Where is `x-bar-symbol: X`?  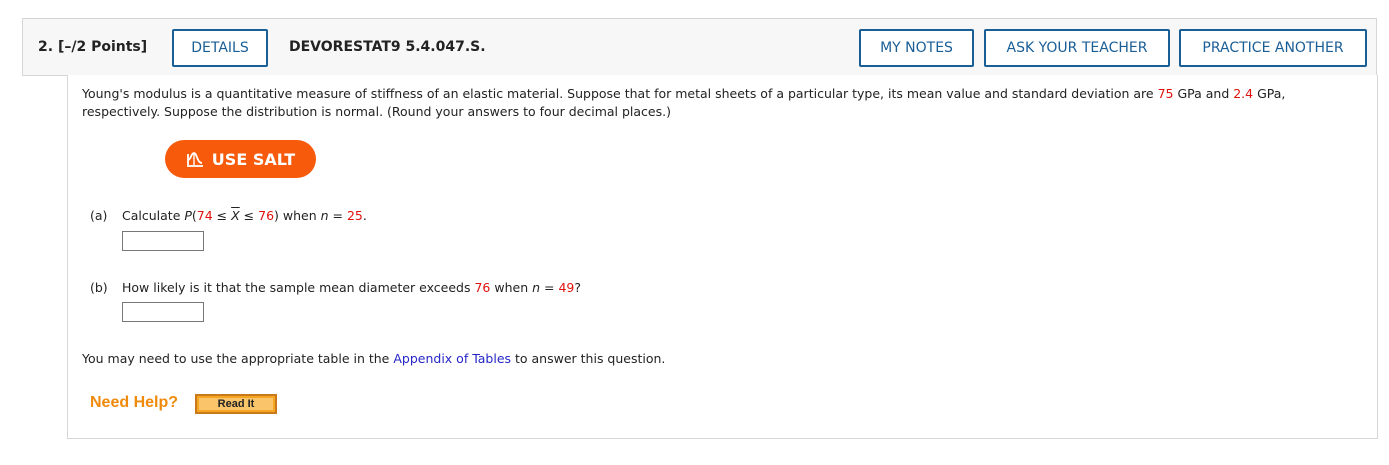 x-bar-symbol: X is located at coordinates (235, 215).